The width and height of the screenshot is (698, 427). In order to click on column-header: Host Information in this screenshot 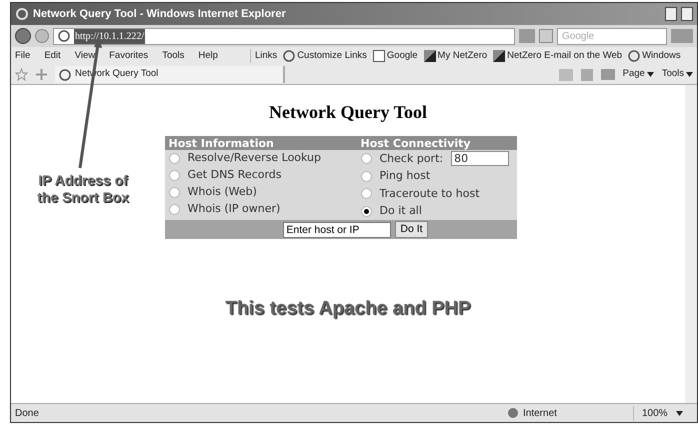, I will do `click(221, 144)`.